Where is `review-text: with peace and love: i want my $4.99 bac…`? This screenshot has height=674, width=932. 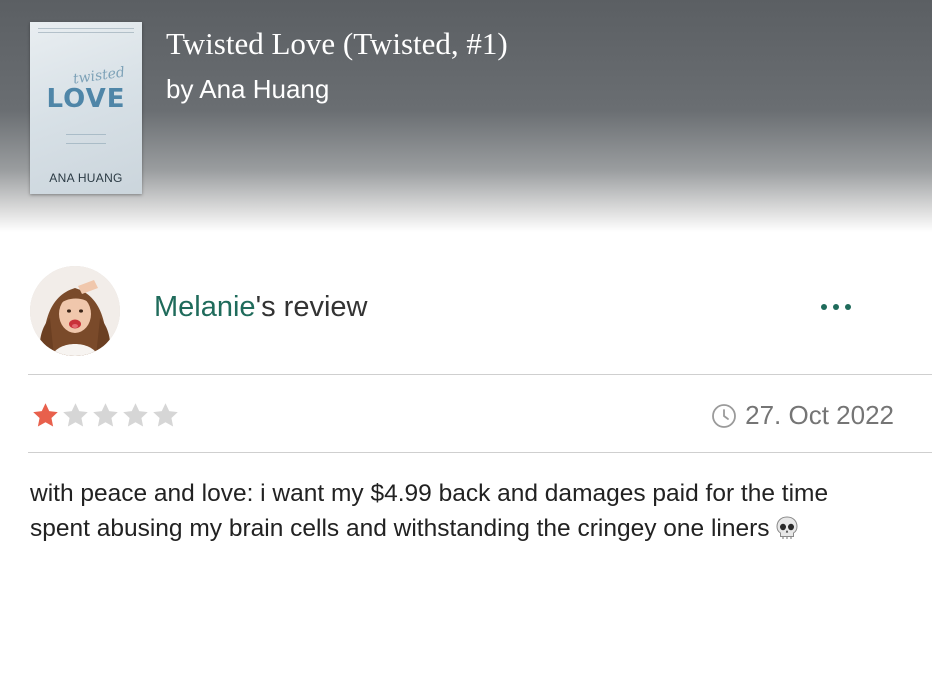
review-text: with peace and love: i want my $4.99 bac… is located at coordinates (429, 511).